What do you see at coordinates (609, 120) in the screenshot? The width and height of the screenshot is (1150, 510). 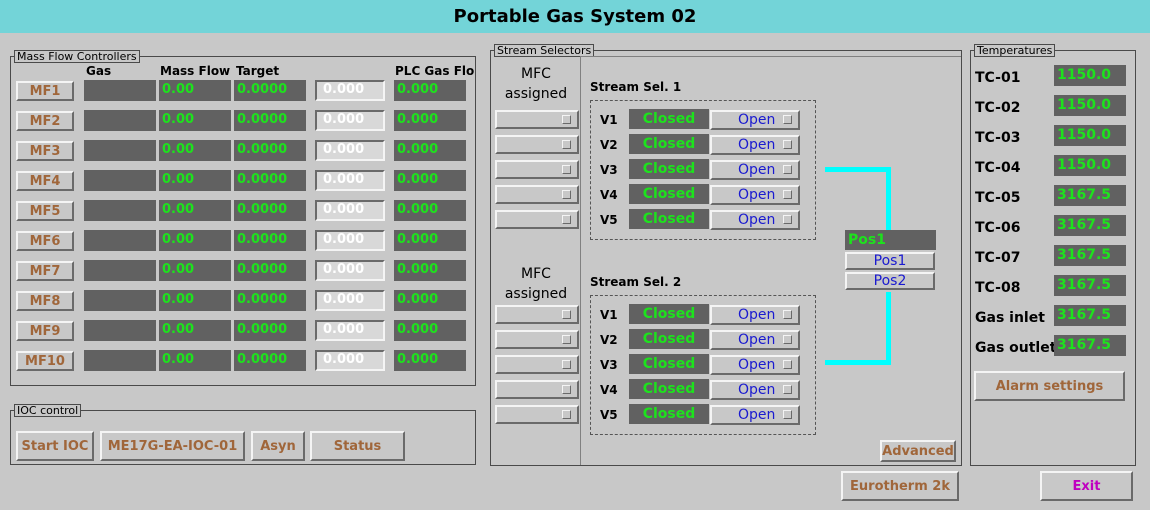 I see `valve-label: V1` at bounding box center [609, 120].